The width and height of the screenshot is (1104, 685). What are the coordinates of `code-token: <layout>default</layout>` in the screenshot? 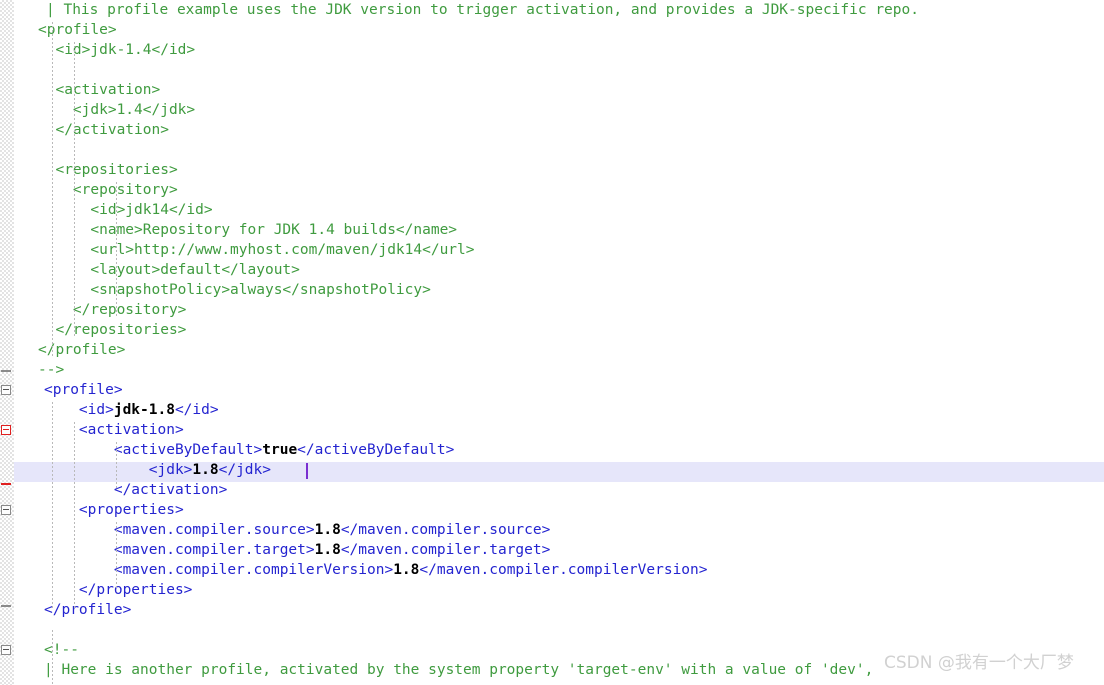 It's located at (169, 270).